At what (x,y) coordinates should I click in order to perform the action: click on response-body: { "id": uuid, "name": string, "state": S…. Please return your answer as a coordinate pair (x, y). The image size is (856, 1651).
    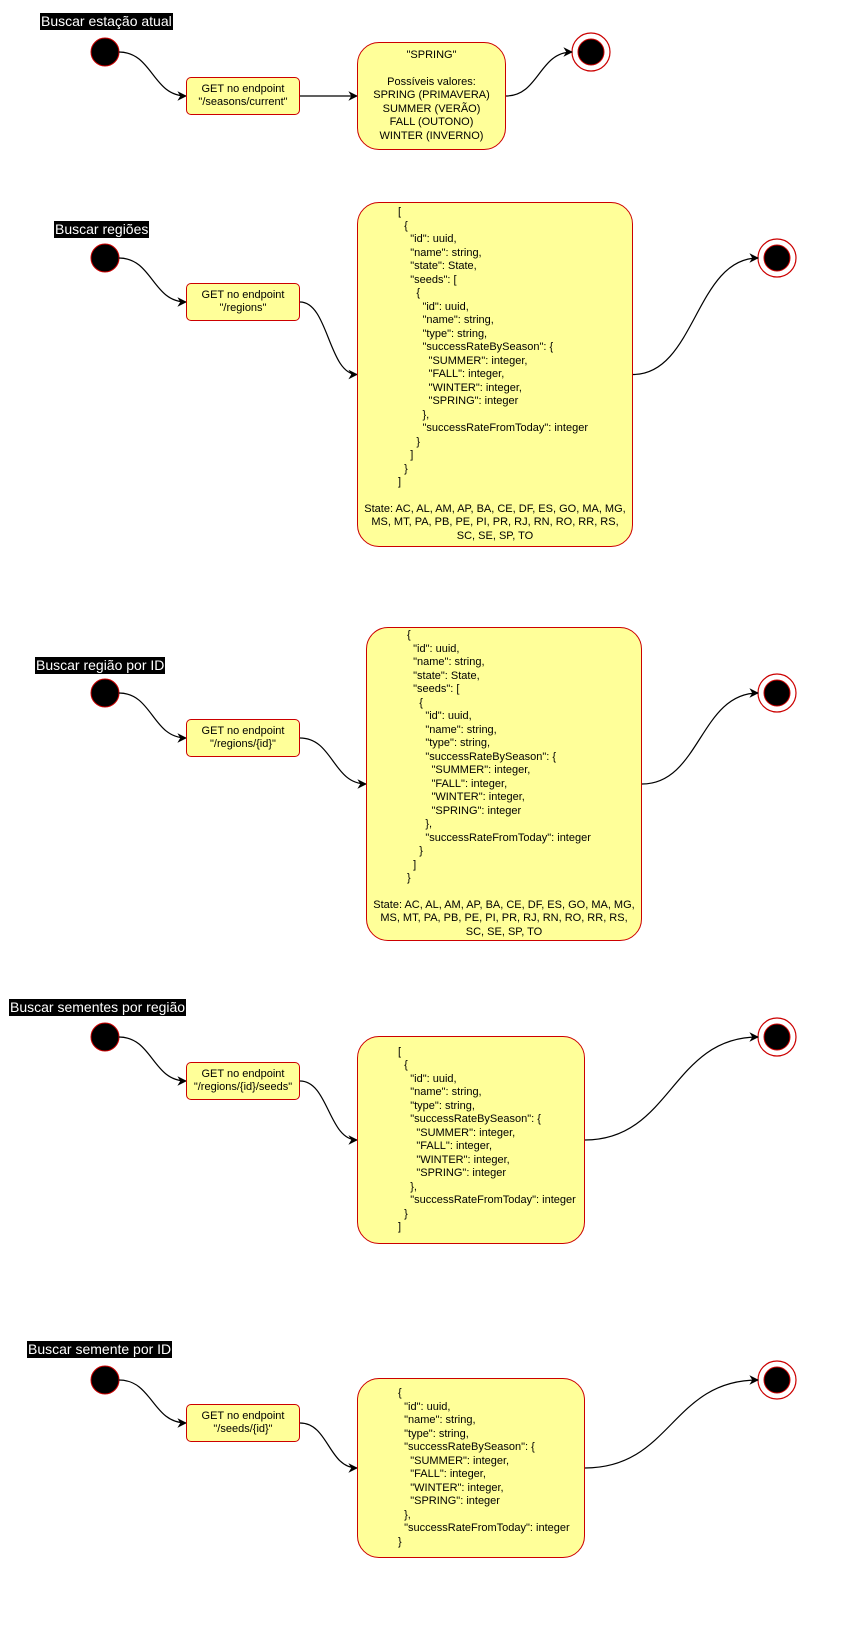
    Looking at the image, I should click on (499, 756).